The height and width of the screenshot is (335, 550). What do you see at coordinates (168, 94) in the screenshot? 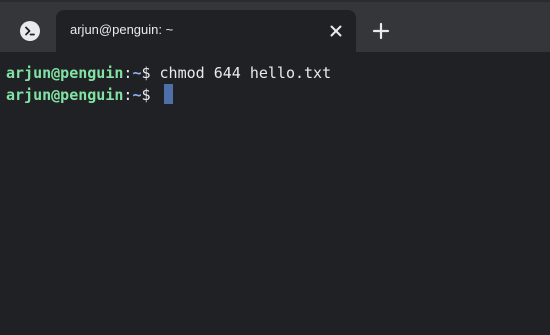
I see `text-cursor` at bounding box center [168, 94].